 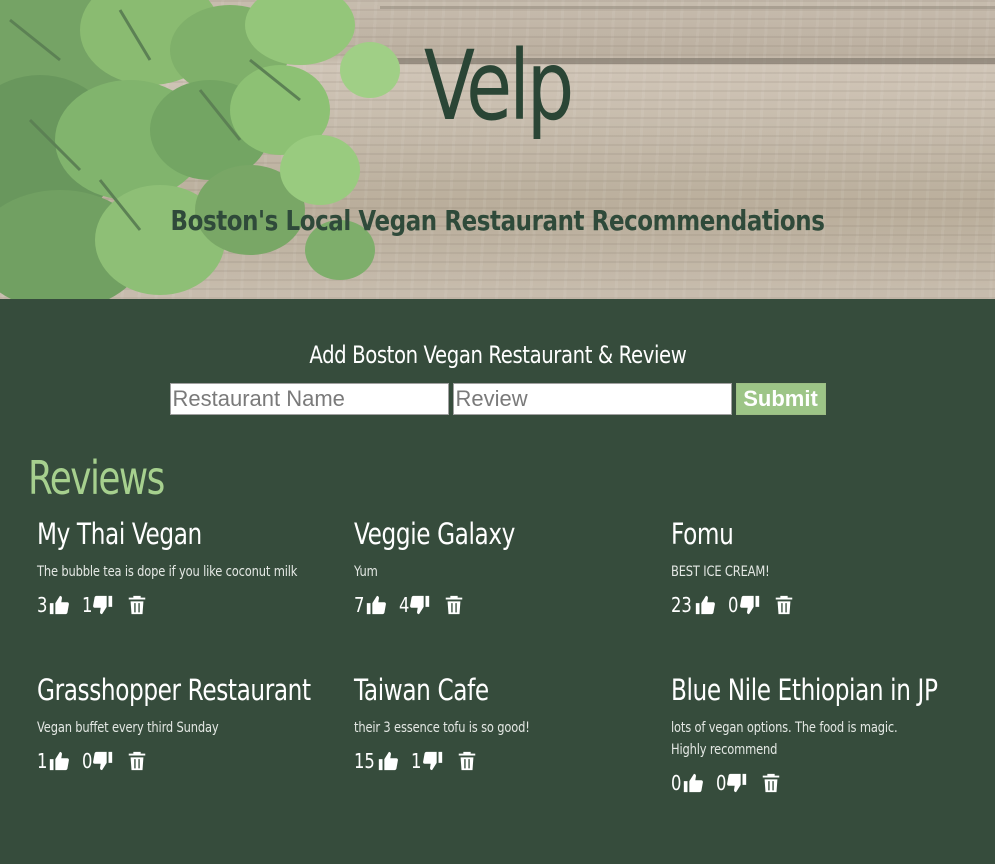 What do you see at coordinates (187, 761) in the screenshot?
I see `review-actions: 1 0` at bounding box center [187, 761].